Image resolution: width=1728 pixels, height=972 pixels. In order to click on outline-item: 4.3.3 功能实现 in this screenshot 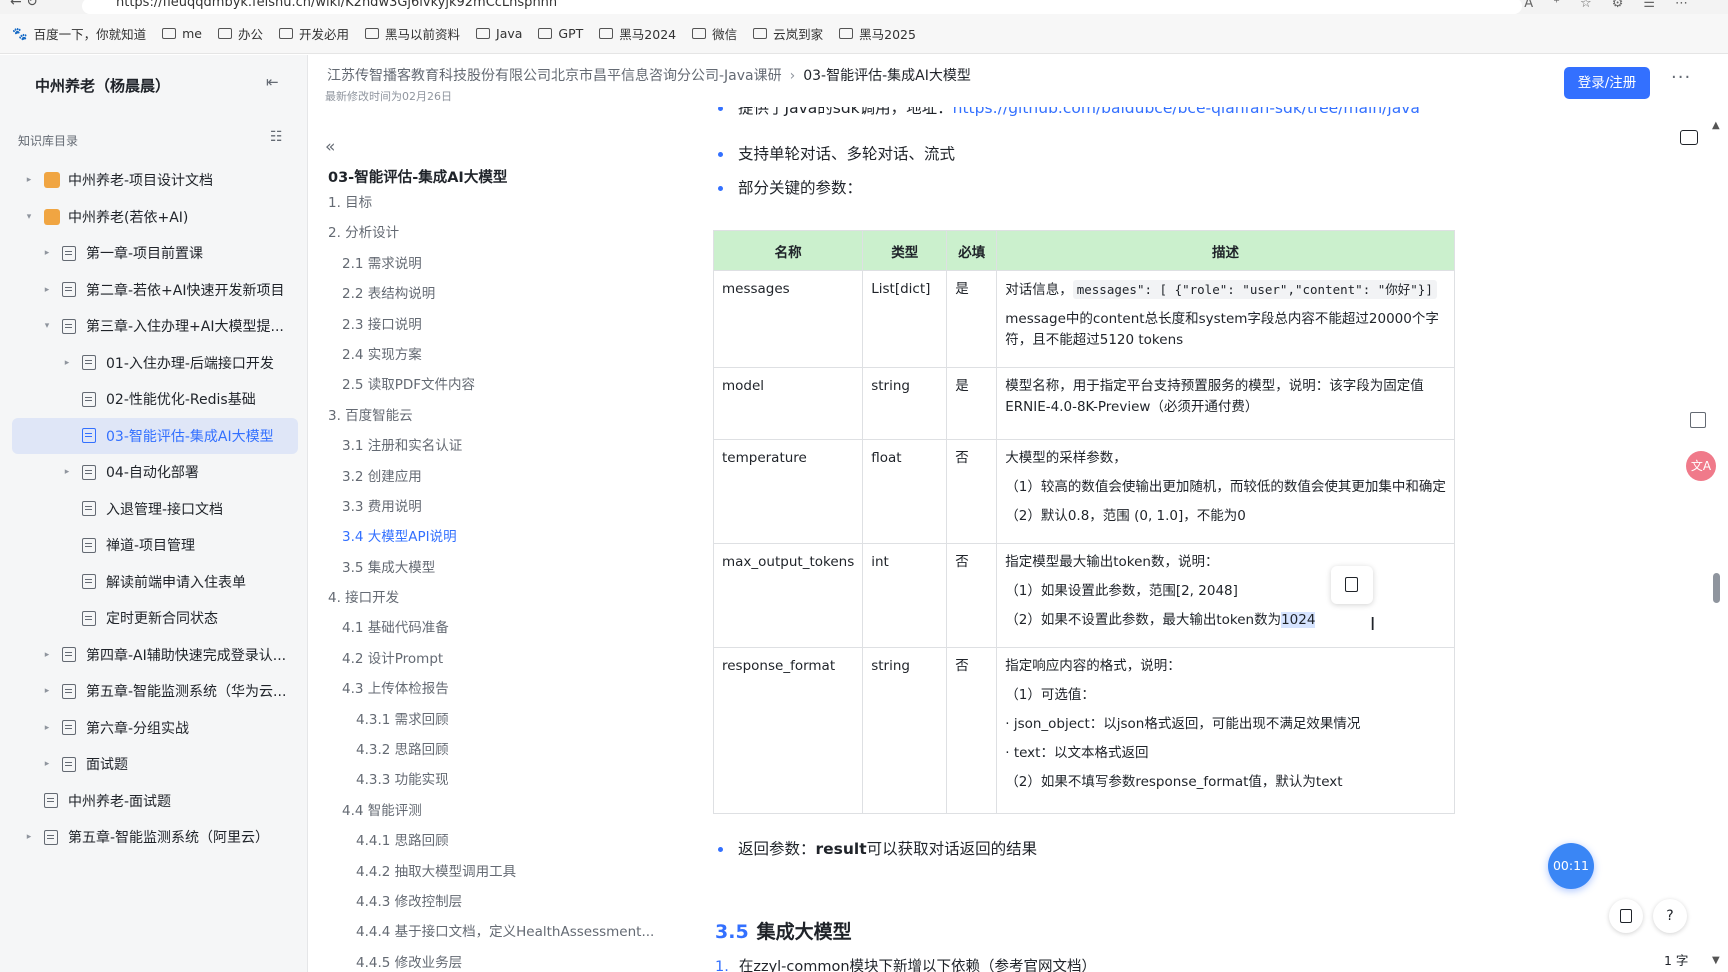, I will do `click(491, 784)`.